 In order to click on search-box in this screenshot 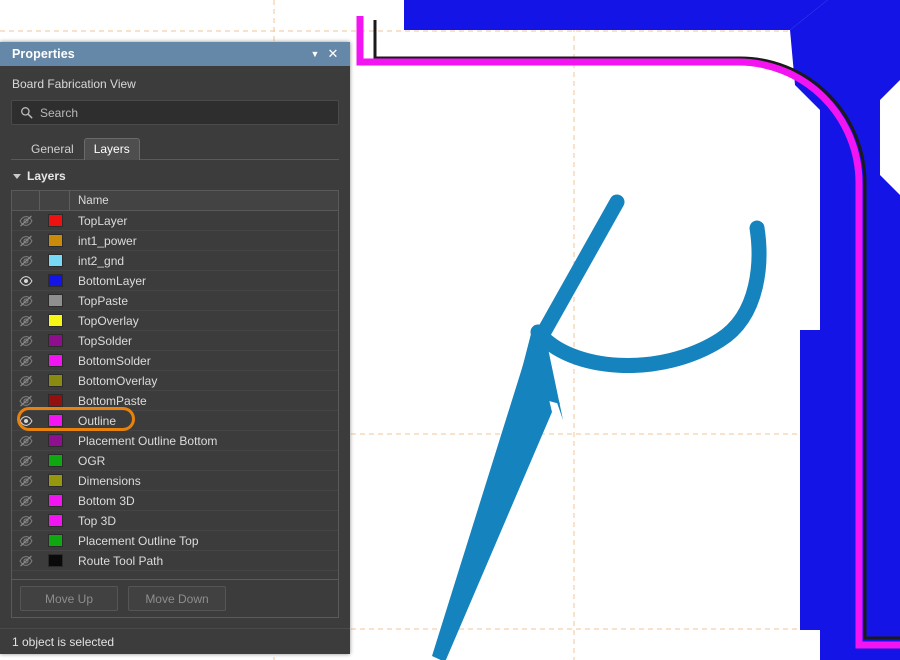, I will do `click(175, 112)`.